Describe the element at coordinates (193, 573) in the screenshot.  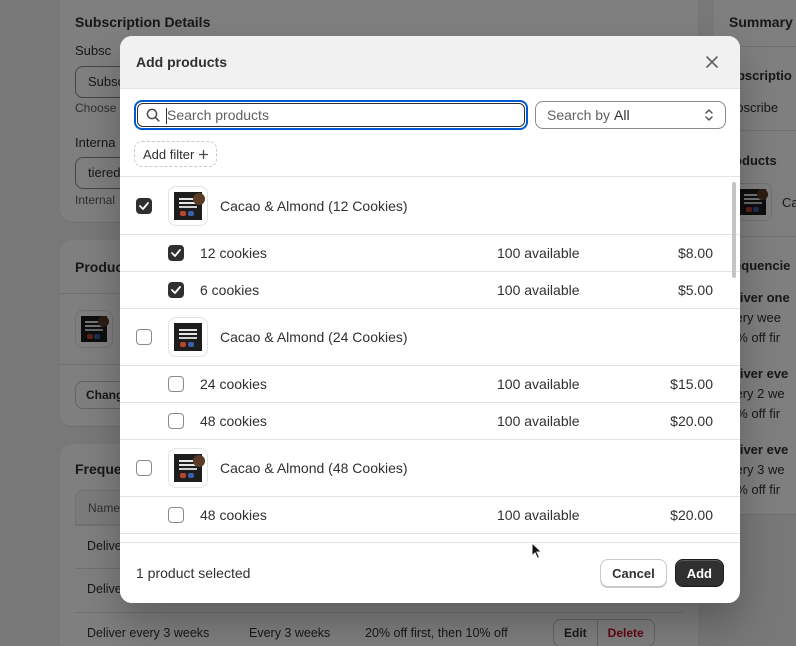
I see `selected-count: 1 product selected` at that location.